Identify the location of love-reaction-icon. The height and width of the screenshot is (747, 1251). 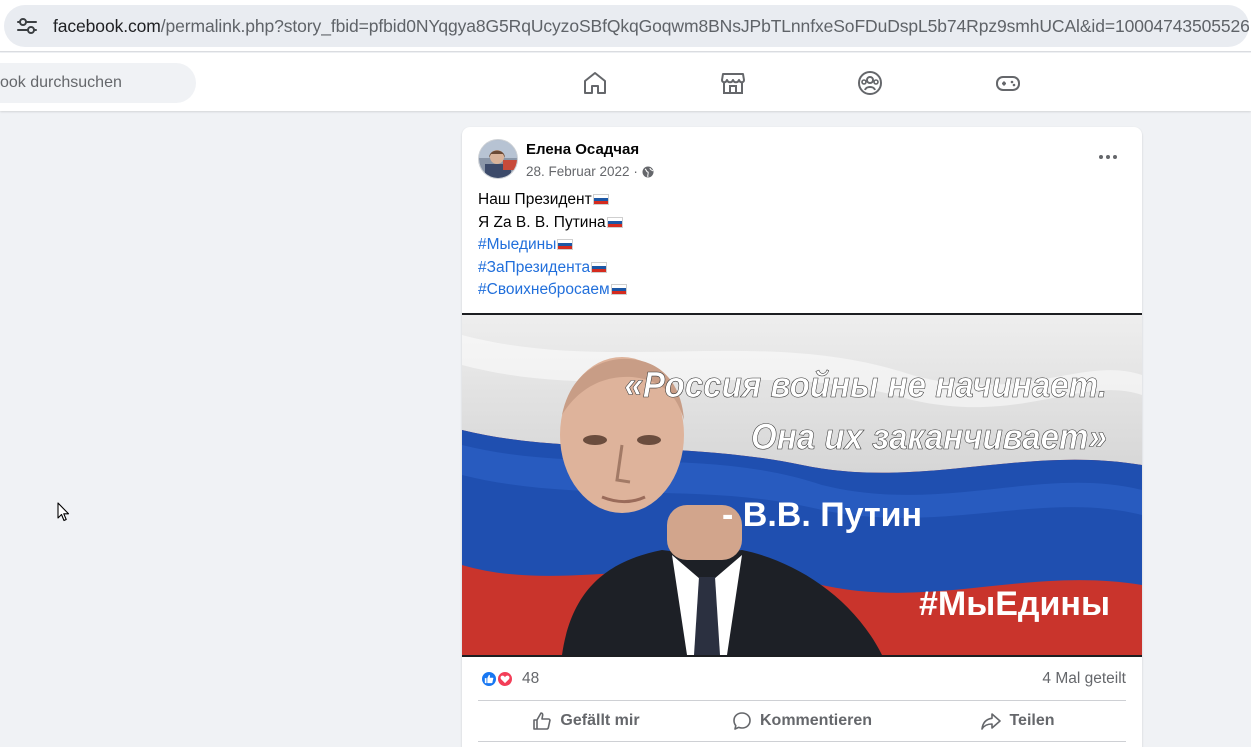
(505, 679).